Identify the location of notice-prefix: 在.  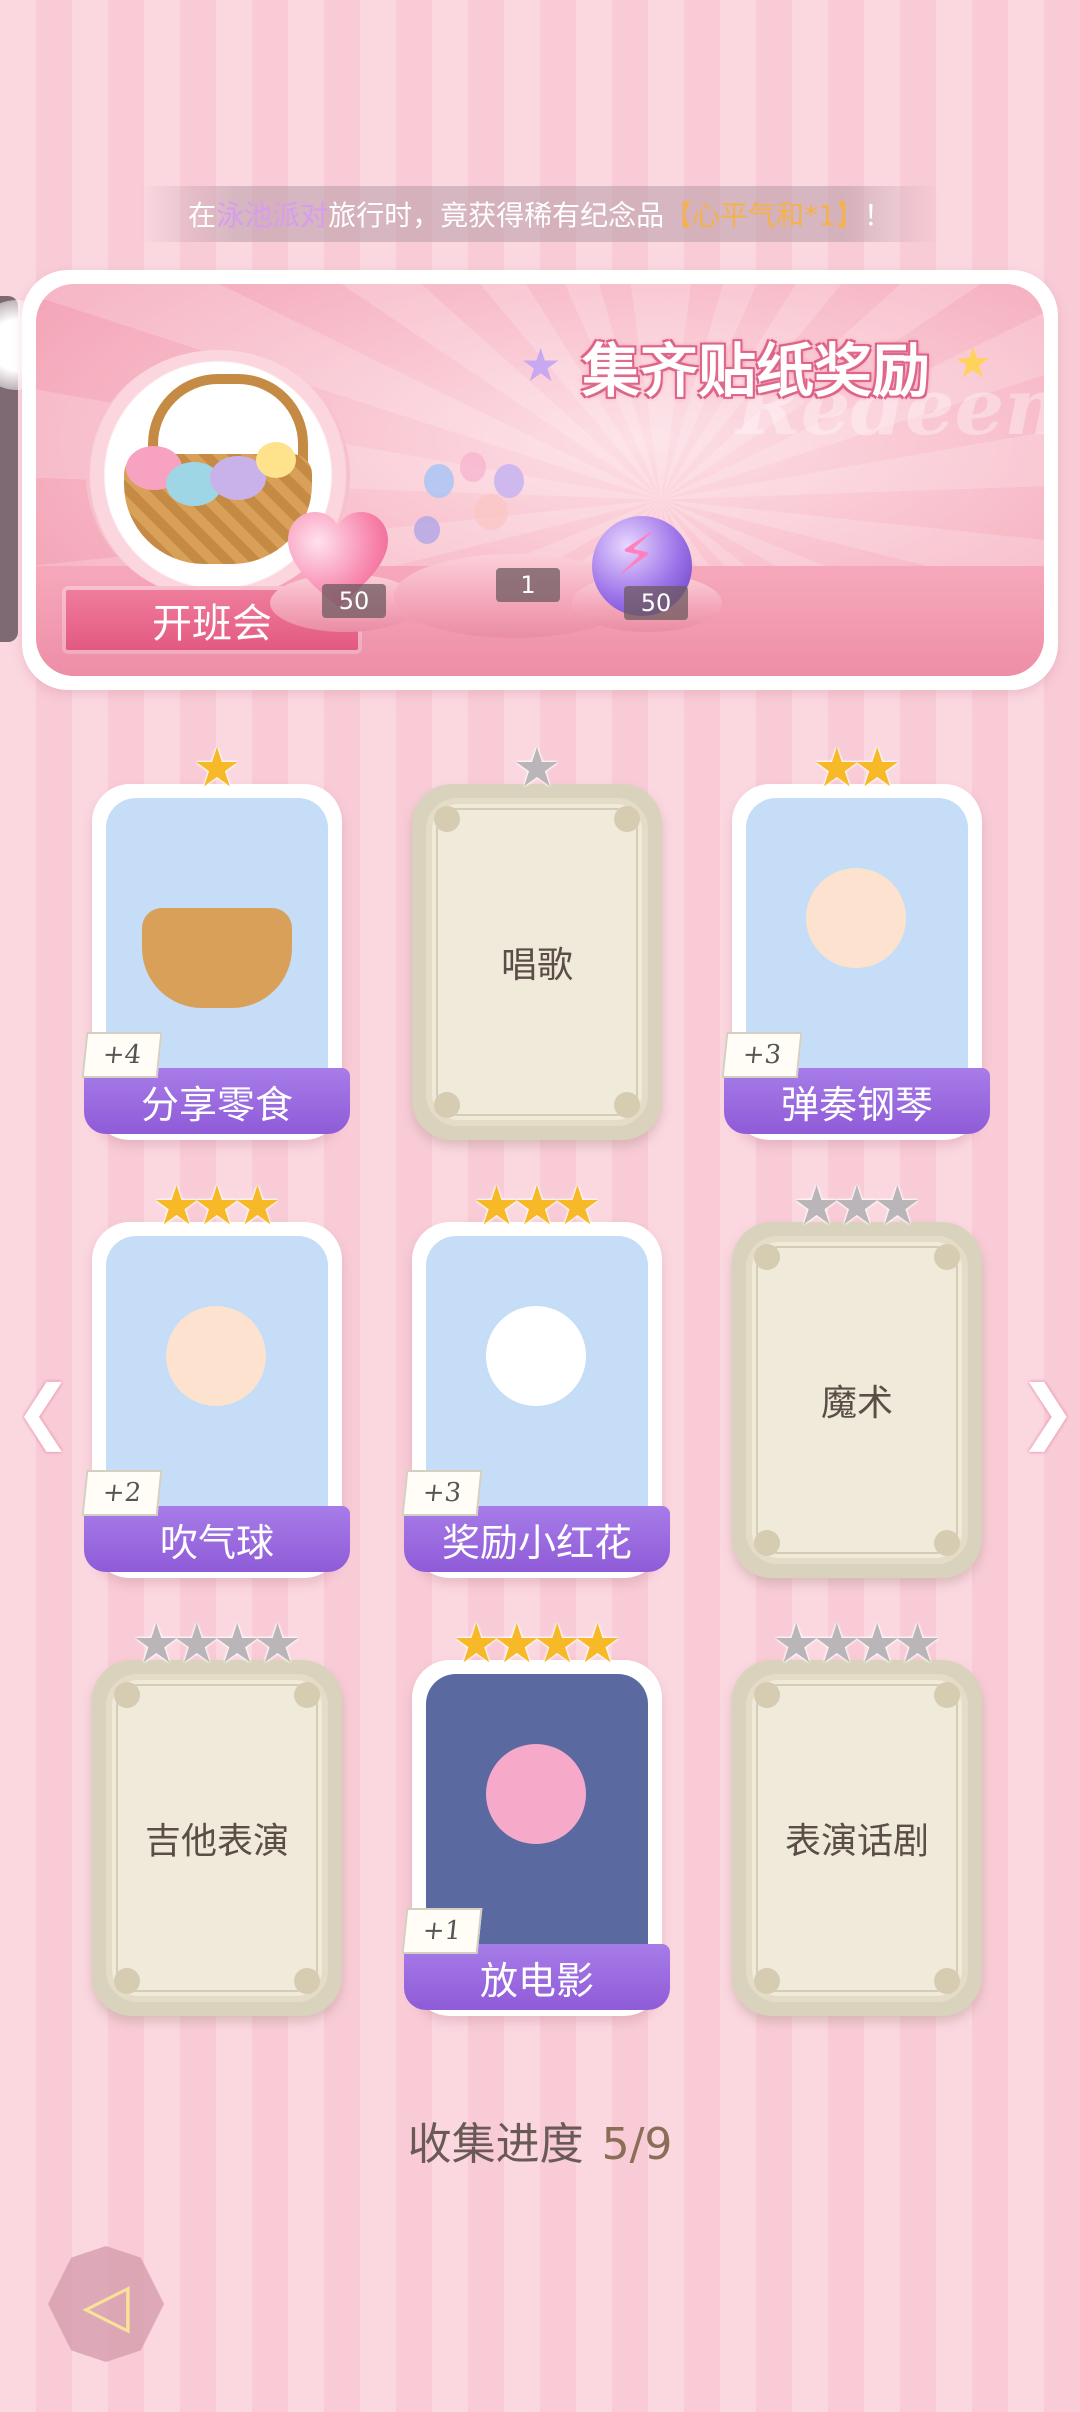
(202, 215).